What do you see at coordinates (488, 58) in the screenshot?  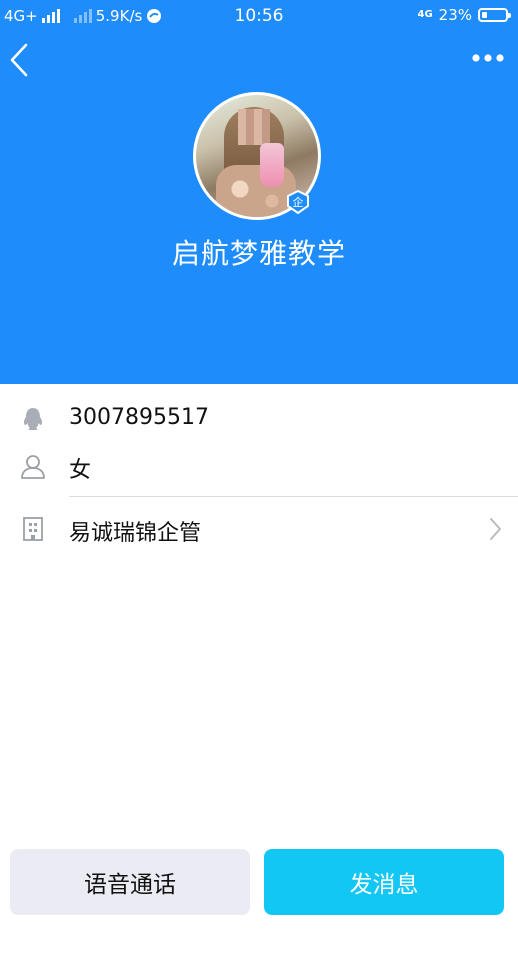 I see `more-dots-icon` at bounding box center [488, 58].